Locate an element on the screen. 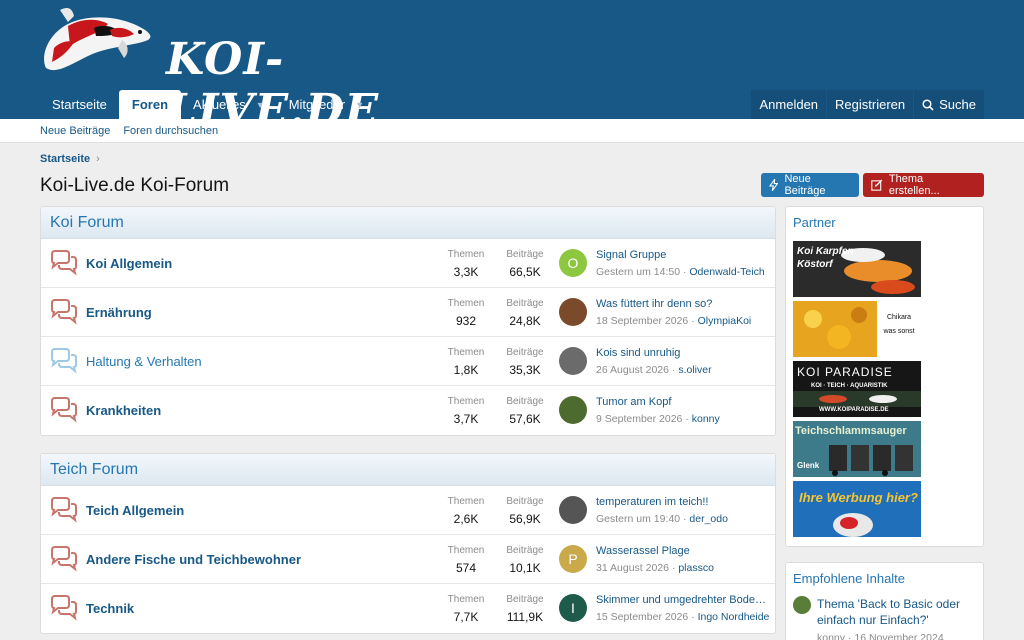 Image resolution: width=1024 pixels, height=640 pixels. nav-item-label: Foren is located at coordinates (150, 104).